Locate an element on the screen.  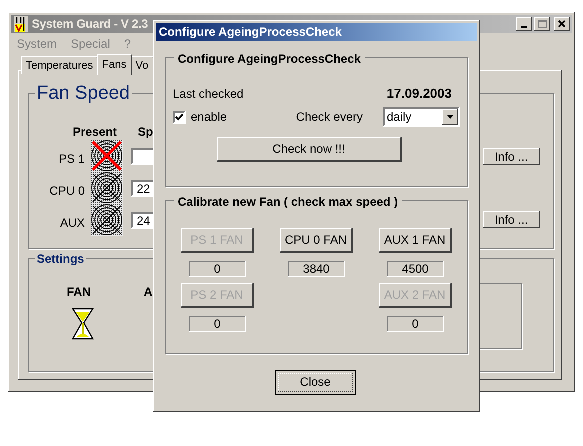
column-header: A is located at coordinates (148, 292).